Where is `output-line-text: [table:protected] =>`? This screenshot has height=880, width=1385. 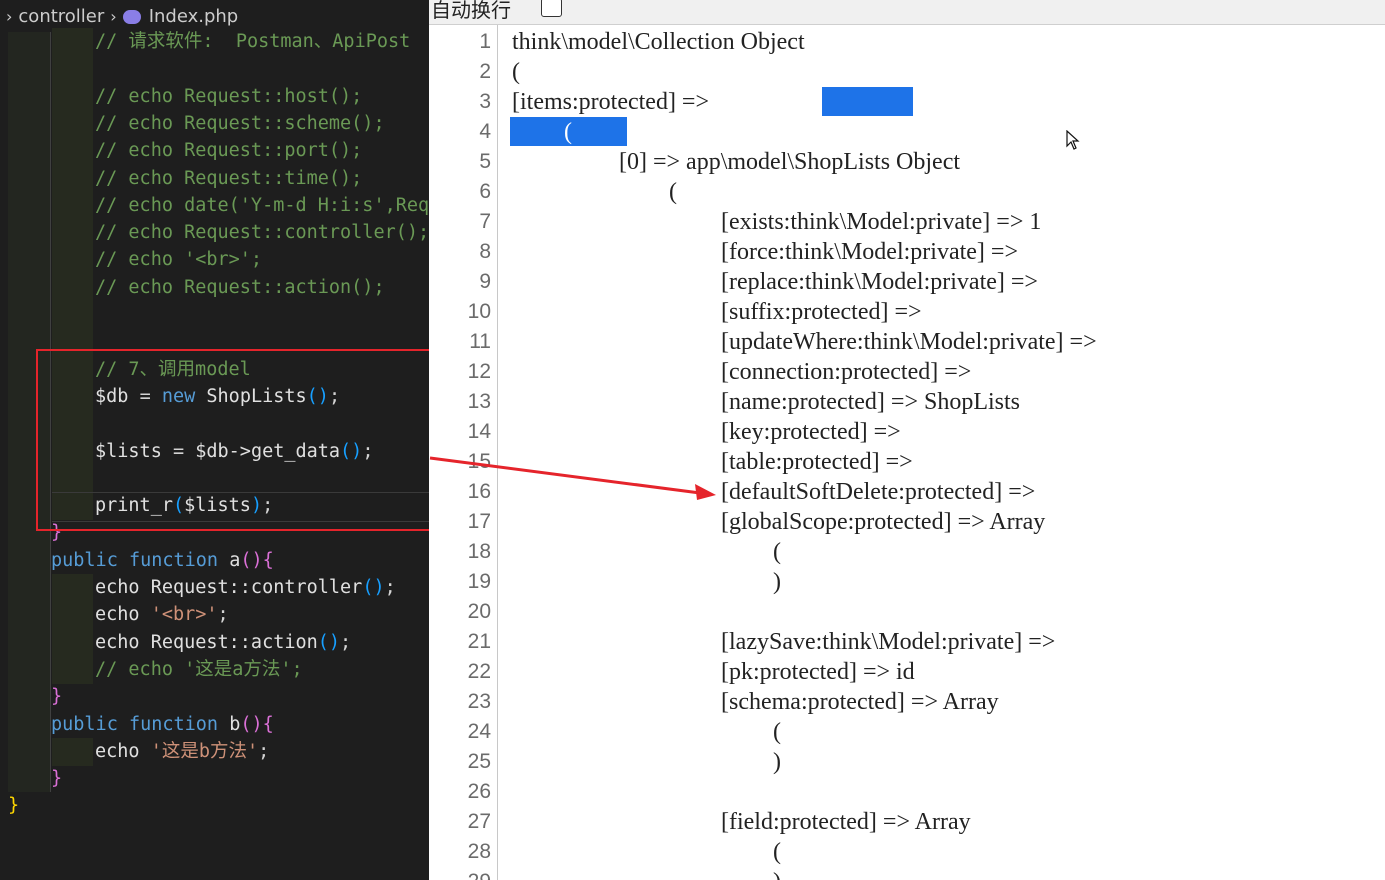 output-line-text: [table:protected] => is located at coordinates (817, 462).